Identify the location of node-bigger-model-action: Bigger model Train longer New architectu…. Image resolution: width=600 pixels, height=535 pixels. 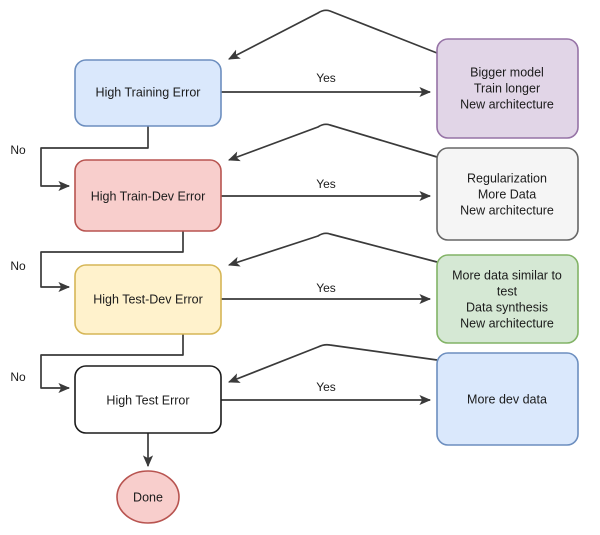
(507, 88).